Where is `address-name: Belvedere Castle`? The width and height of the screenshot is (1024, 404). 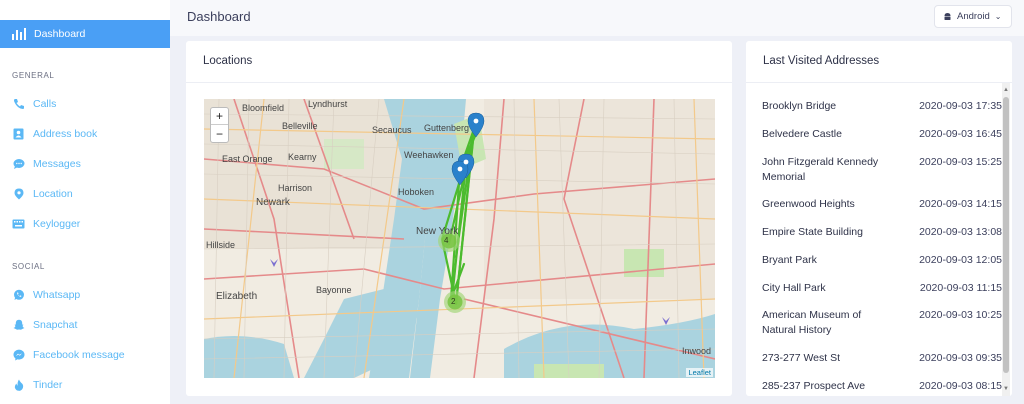
address-name: Belvedere Castle is located at coordinates (802, 134).